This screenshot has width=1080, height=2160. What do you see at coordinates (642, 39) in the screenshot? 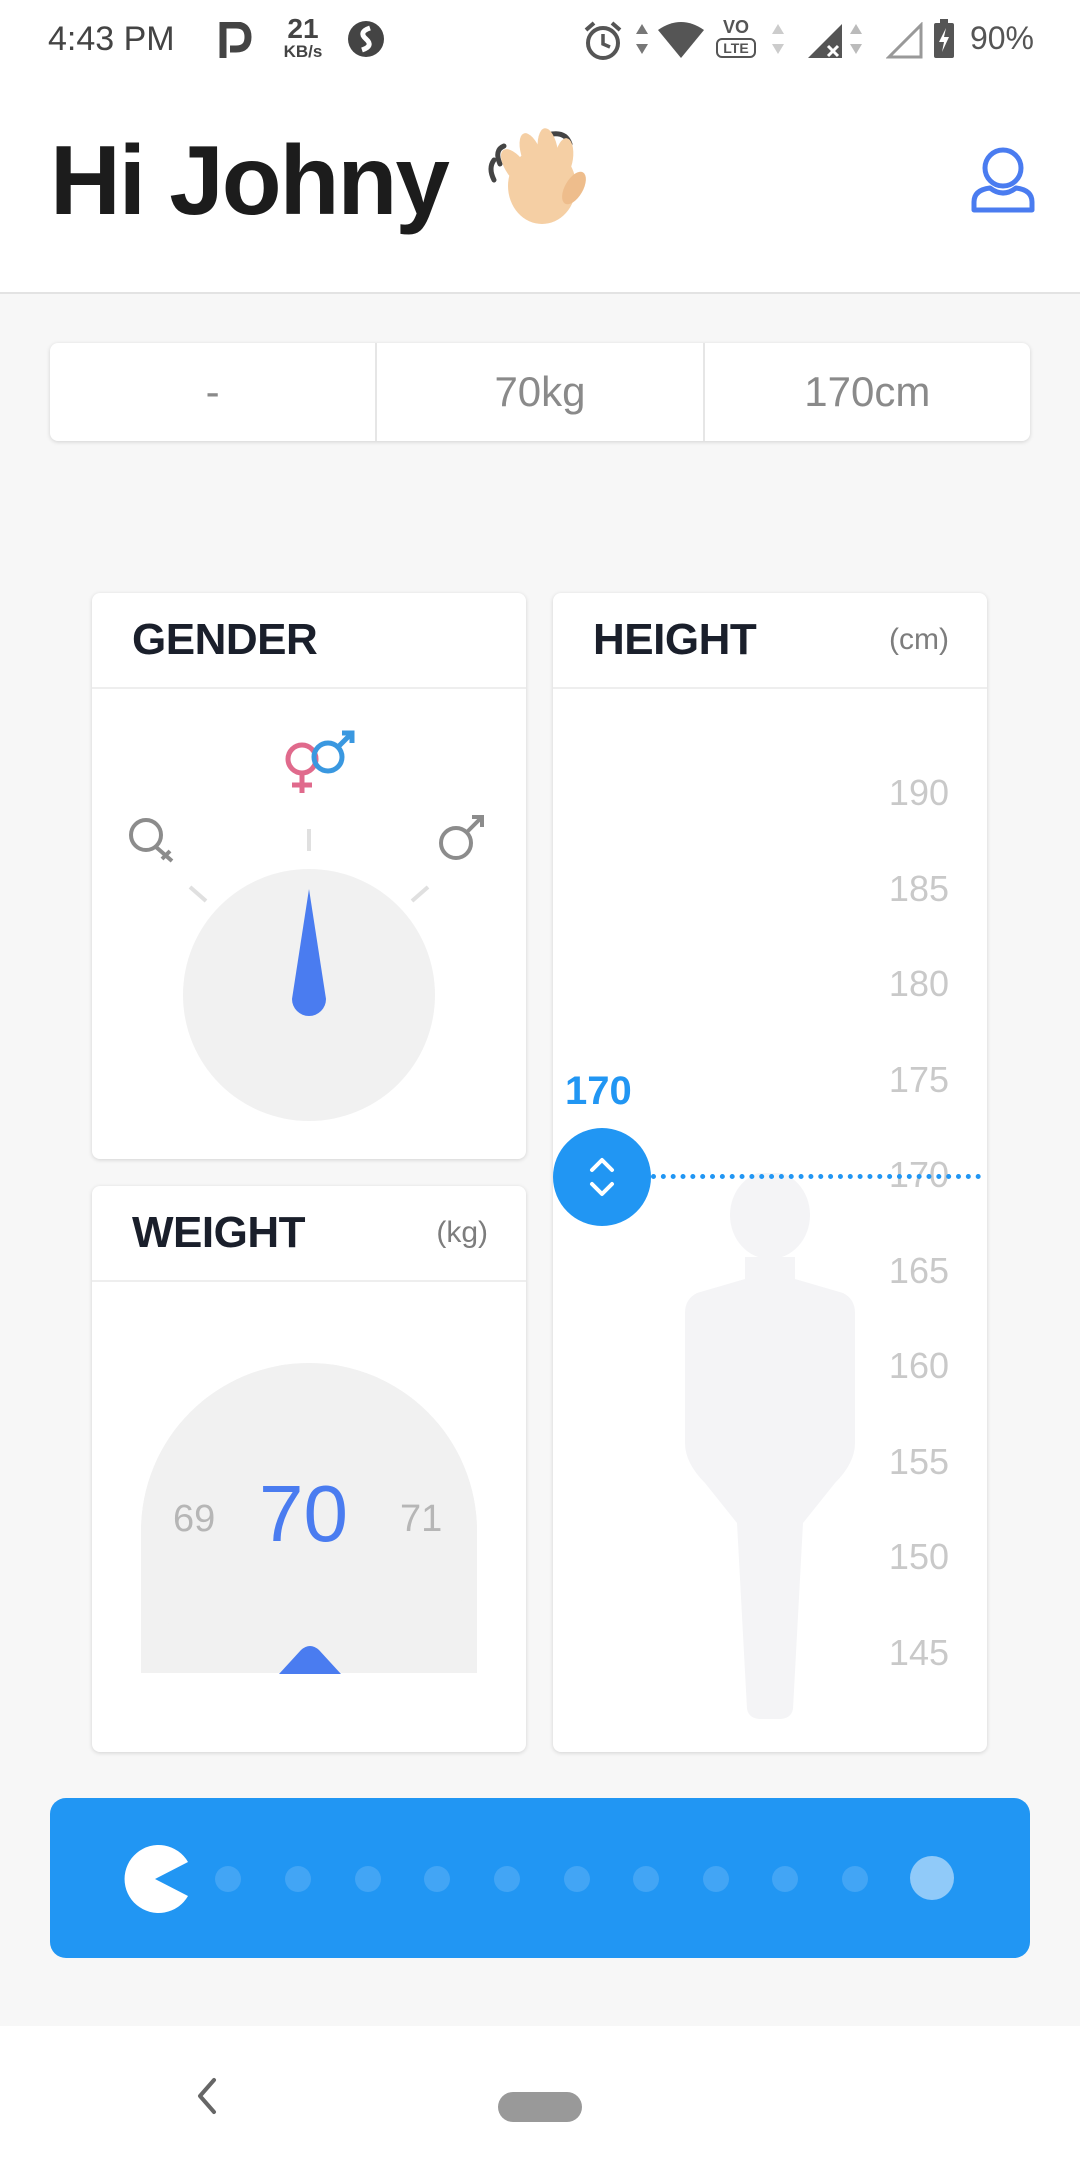
I see `data-arrows-icon` at bounding box center [642, 39].